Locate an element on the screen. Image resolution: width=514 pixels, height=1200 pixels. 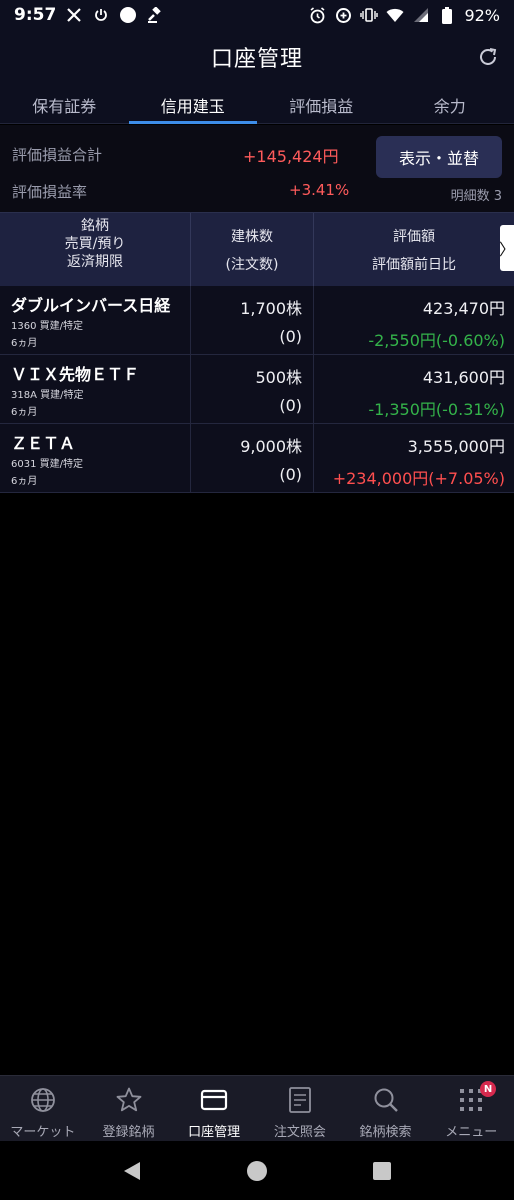
document-icon is located at coordinates (300, 1100).